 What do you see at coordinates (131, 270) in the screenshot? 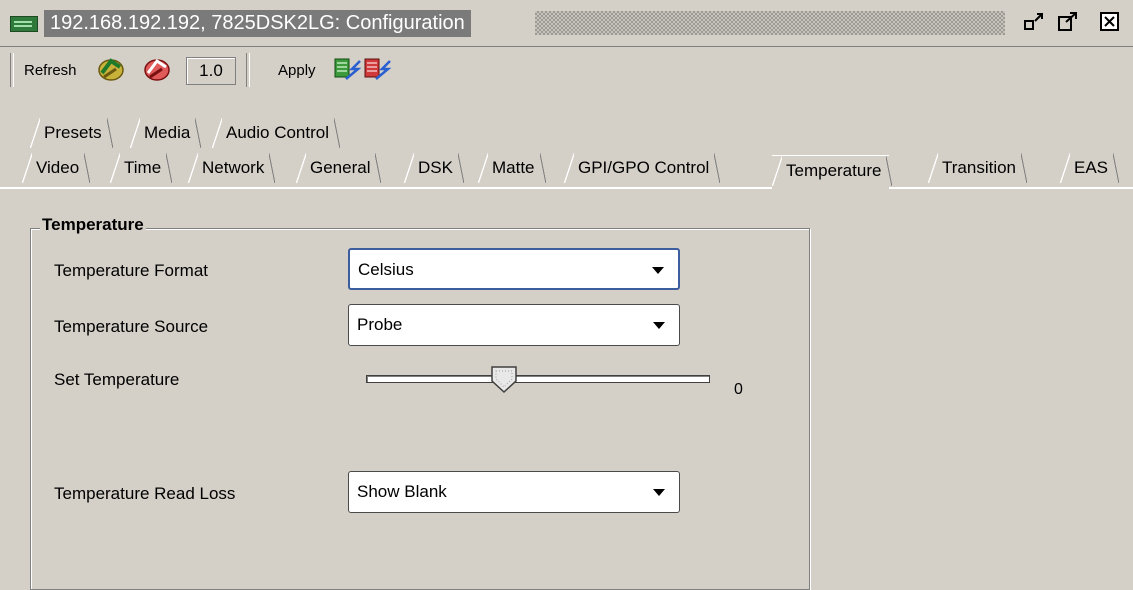
I see `temperature-format-label: Temperature Format` at bounding box center [131, 270].